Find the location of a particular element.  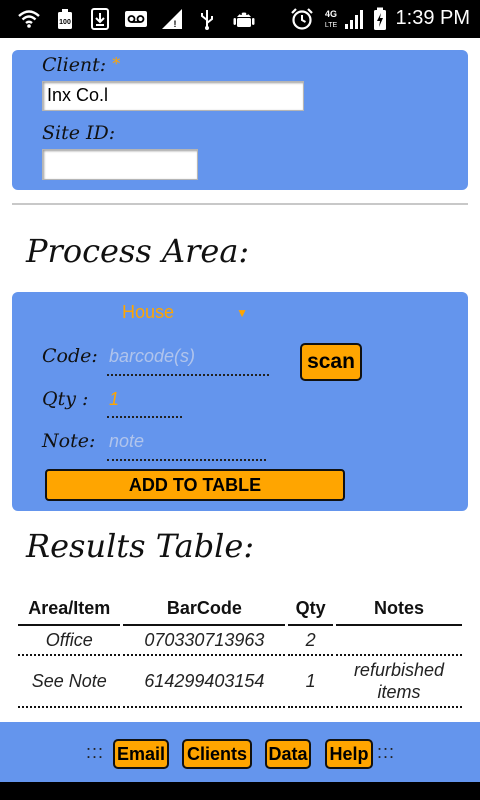

scan-button: scan is located at coordinates (331, 362).